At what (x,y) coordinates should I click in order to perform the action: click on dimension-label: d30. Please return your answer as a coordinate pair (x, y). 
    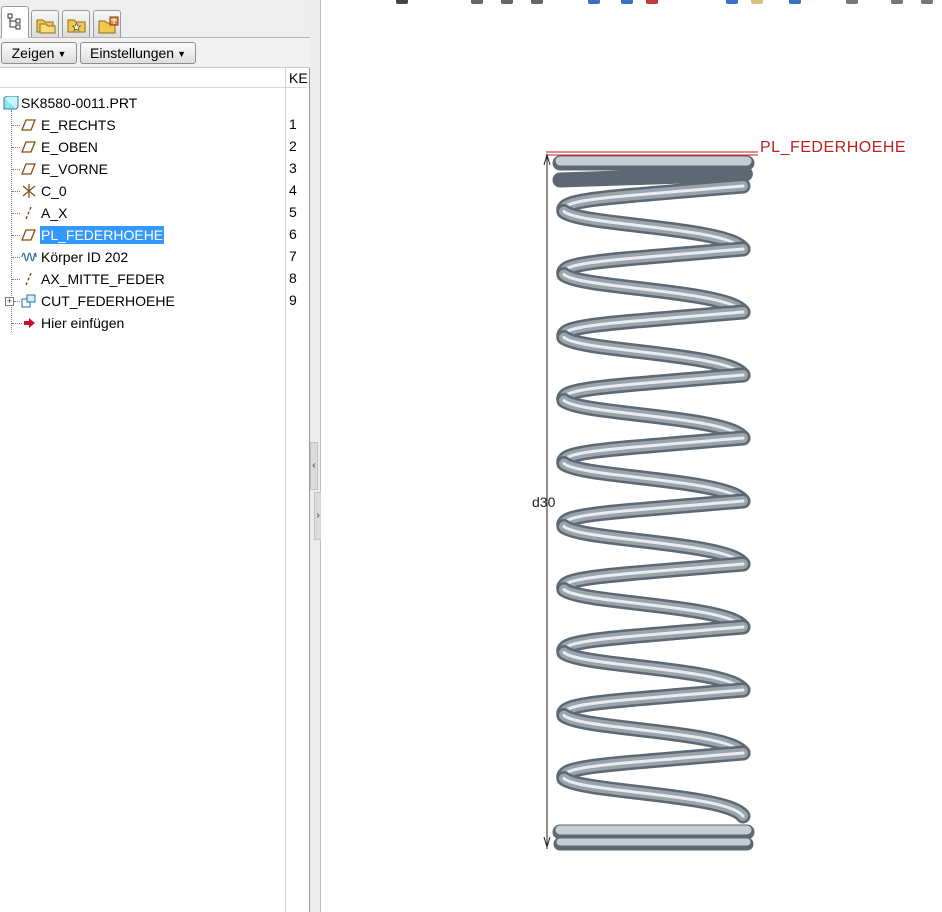
    Looking at the image, I should click on (543, 502).